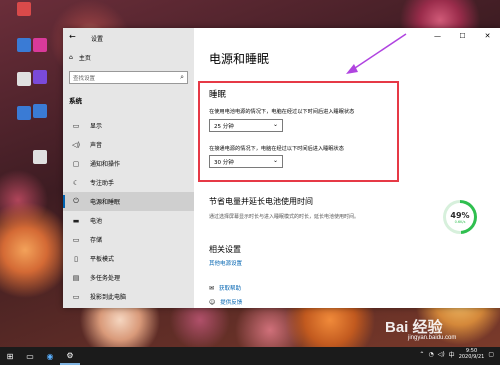  Describe the element at coordinates (218, 95) in the screenshot. I see `sleep-heading: 睡眠` at that location.